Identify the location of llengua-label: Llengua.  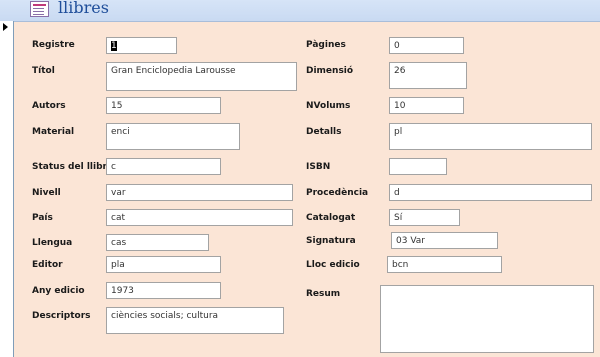
(52, 243).